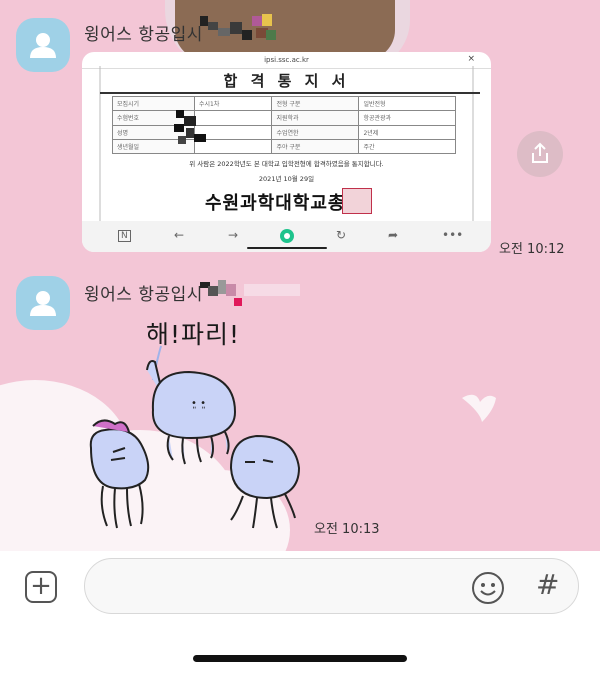 This screenshot has height=676, width=600. What do you see at coordinates (300, 658) in the screenshot?
I see `home-indicator` at bounding box center [300, 658].